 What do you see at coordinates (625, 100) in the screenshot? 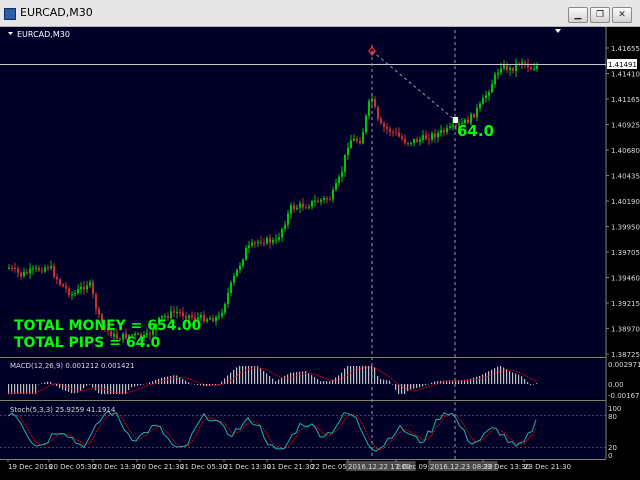
I see `price-axis-label: 1.41165` at bounding box center [625, 100].